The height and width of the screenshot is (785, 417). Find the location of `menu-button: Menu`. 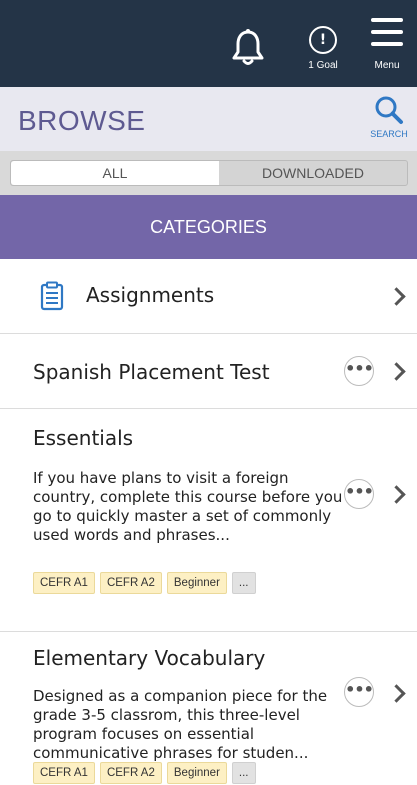

menu-button: Menu is located at coordinates (387, 45).